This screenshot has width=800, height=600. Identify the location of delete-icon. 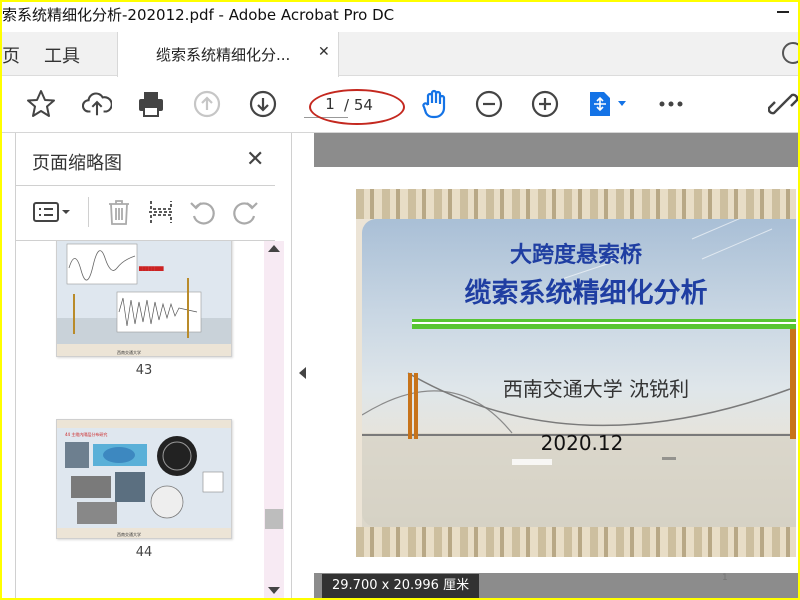
(119, 212).